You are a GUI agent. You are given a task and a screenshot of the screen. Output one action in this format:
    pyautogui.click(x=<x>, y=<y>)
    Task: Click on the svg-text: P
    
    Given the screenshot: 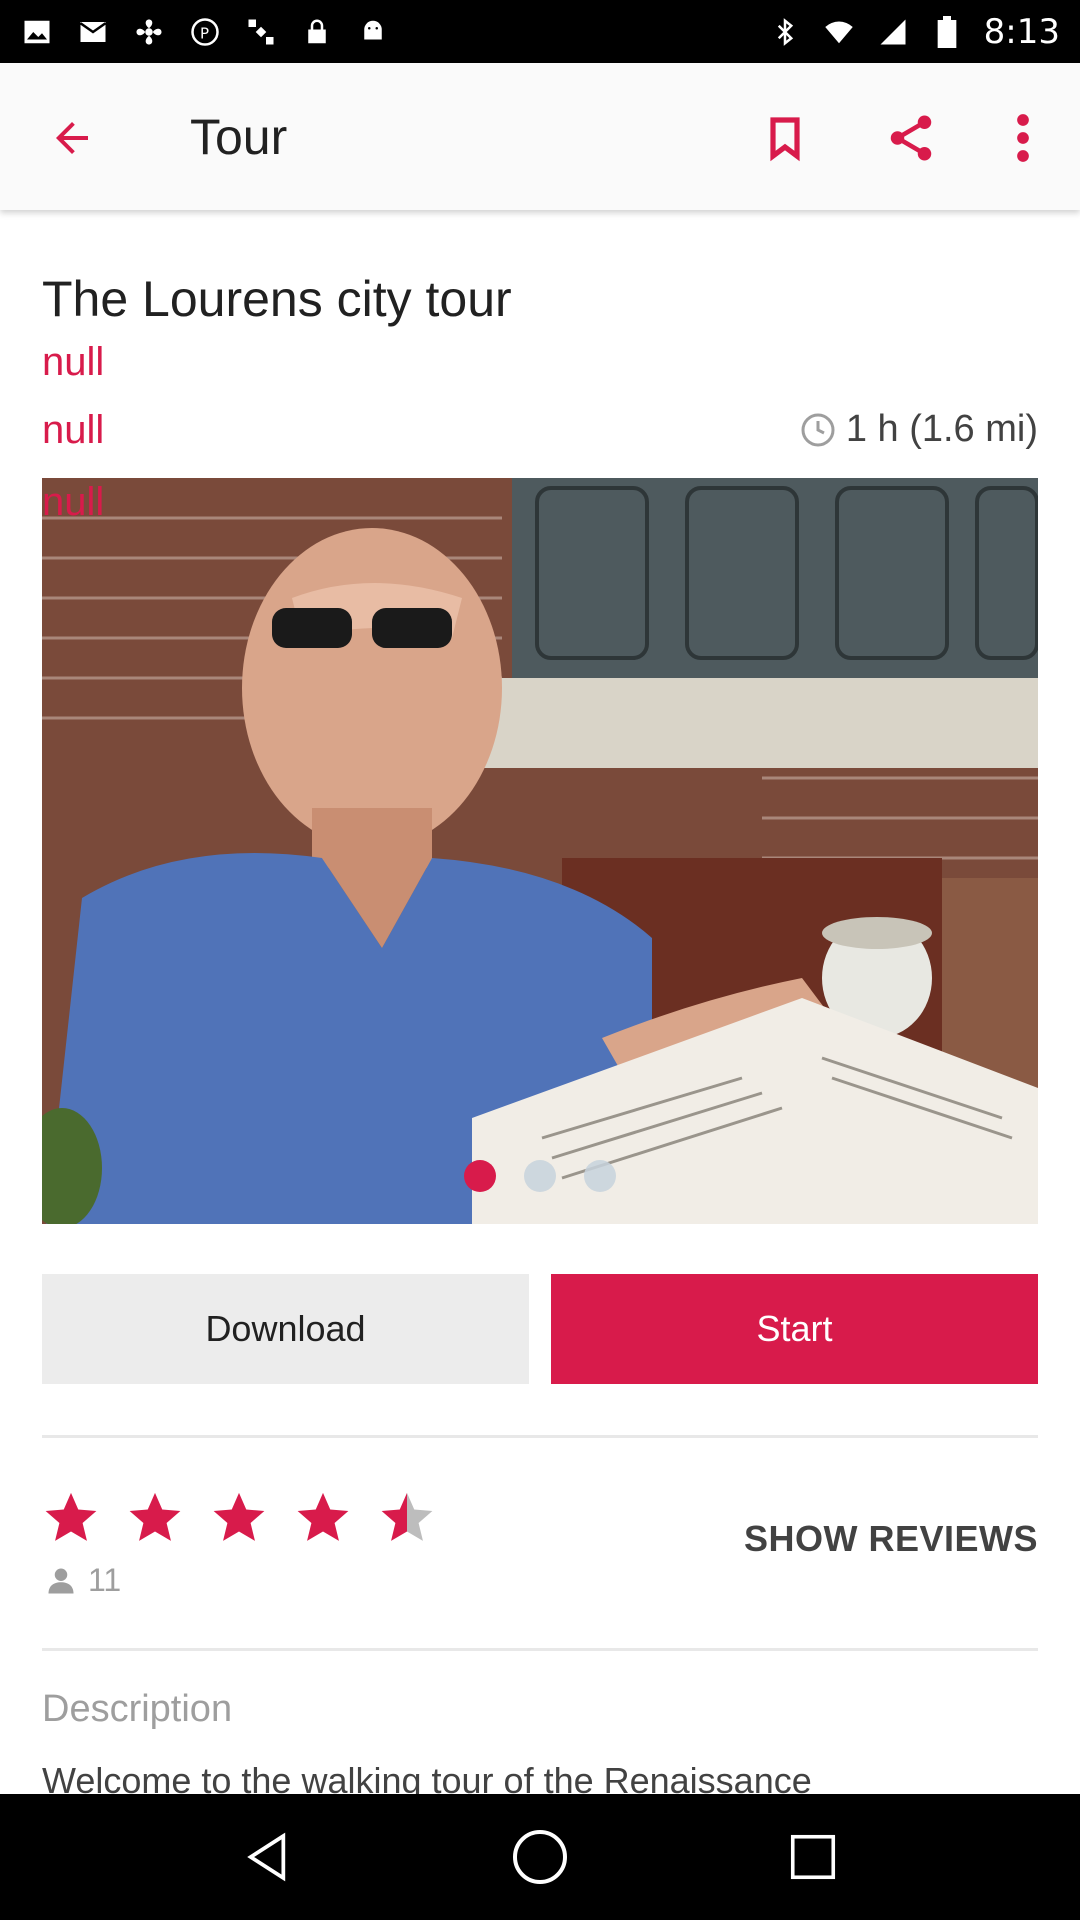 What is the action you would take?
    pyautogui.click(x=204, y=33)
    